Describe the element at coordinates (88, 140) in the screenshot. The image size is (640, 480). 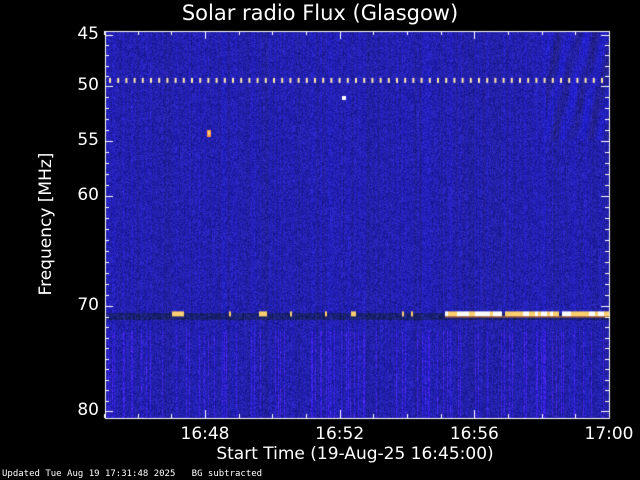
I see `y-tick-label: 55` at that location.